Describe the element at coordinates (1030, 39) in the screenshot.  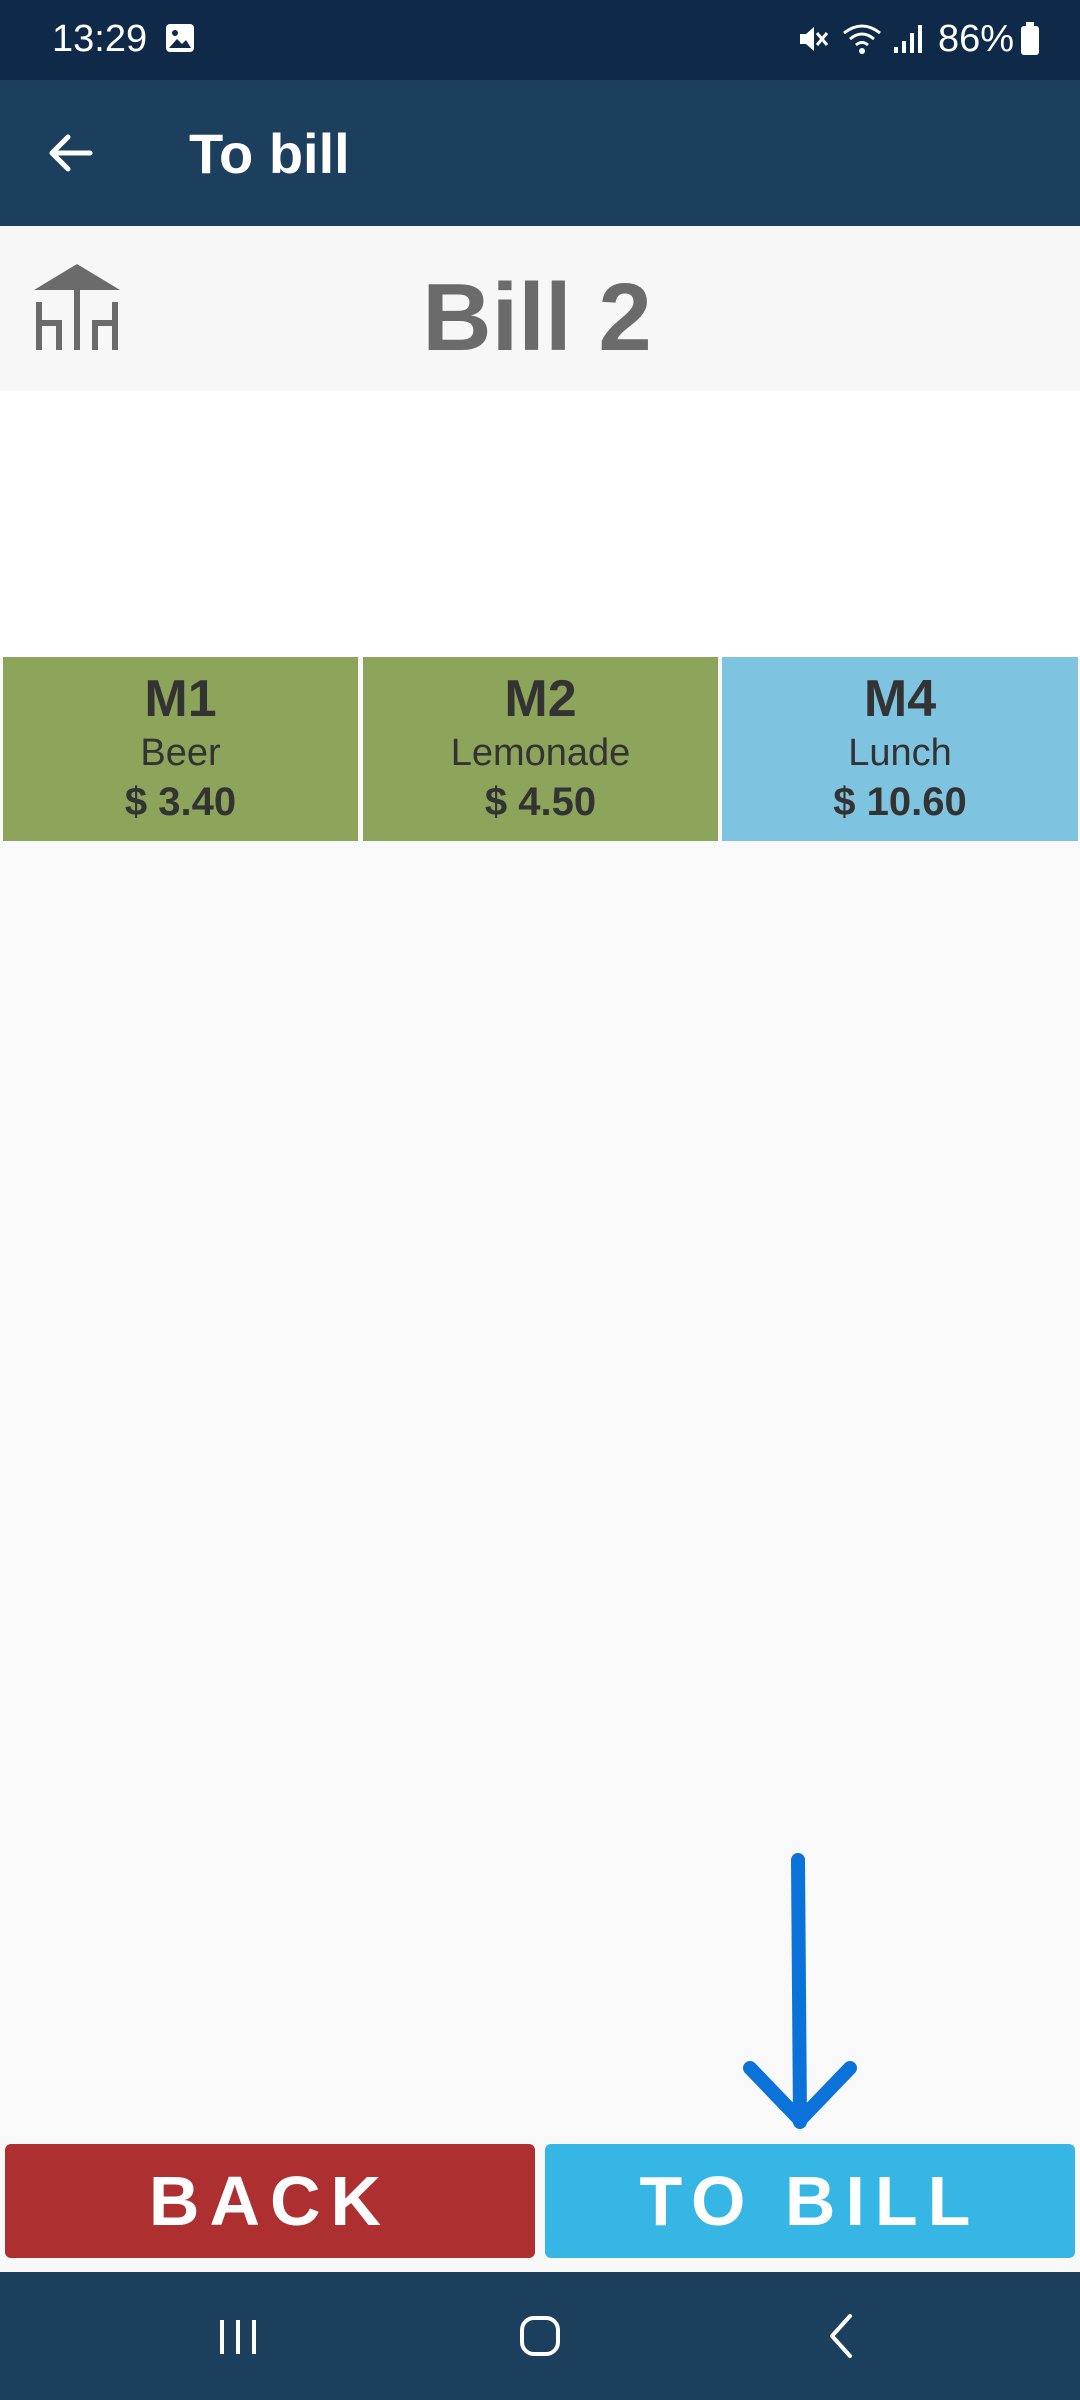
I see `battery-icon` at that location.